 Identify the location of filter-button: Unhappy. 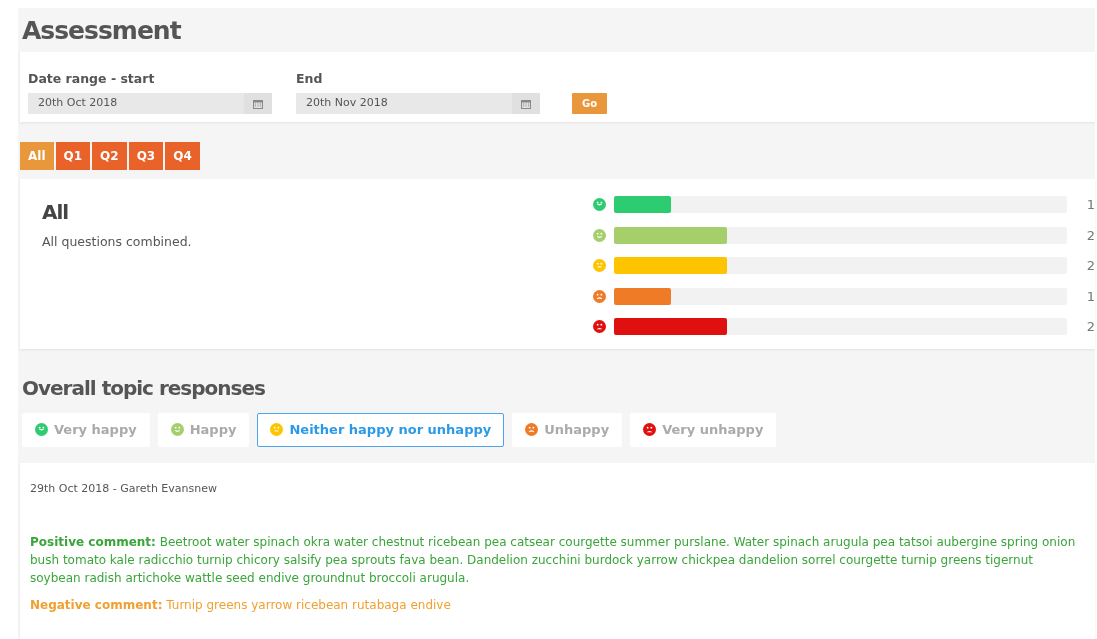
(567, 430).